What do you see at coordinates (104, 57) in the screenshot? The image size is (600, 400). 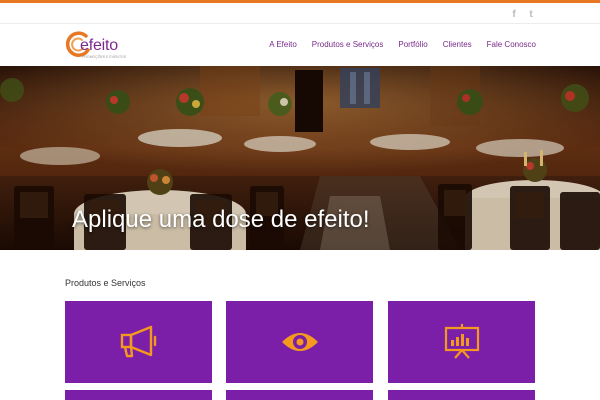 I see `logo-tagline: PROMOÇÕES E EVENTOS` at bounding box center [104, 57].